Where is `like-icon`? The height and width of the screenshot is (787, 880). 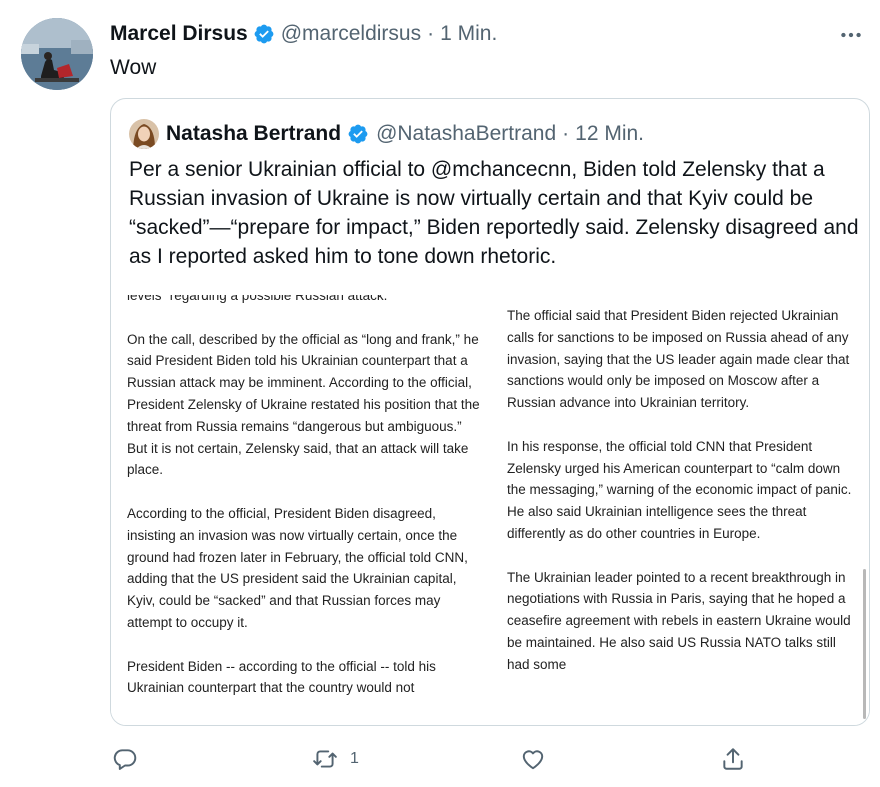
like-icon is located at coordinates (533, 760).